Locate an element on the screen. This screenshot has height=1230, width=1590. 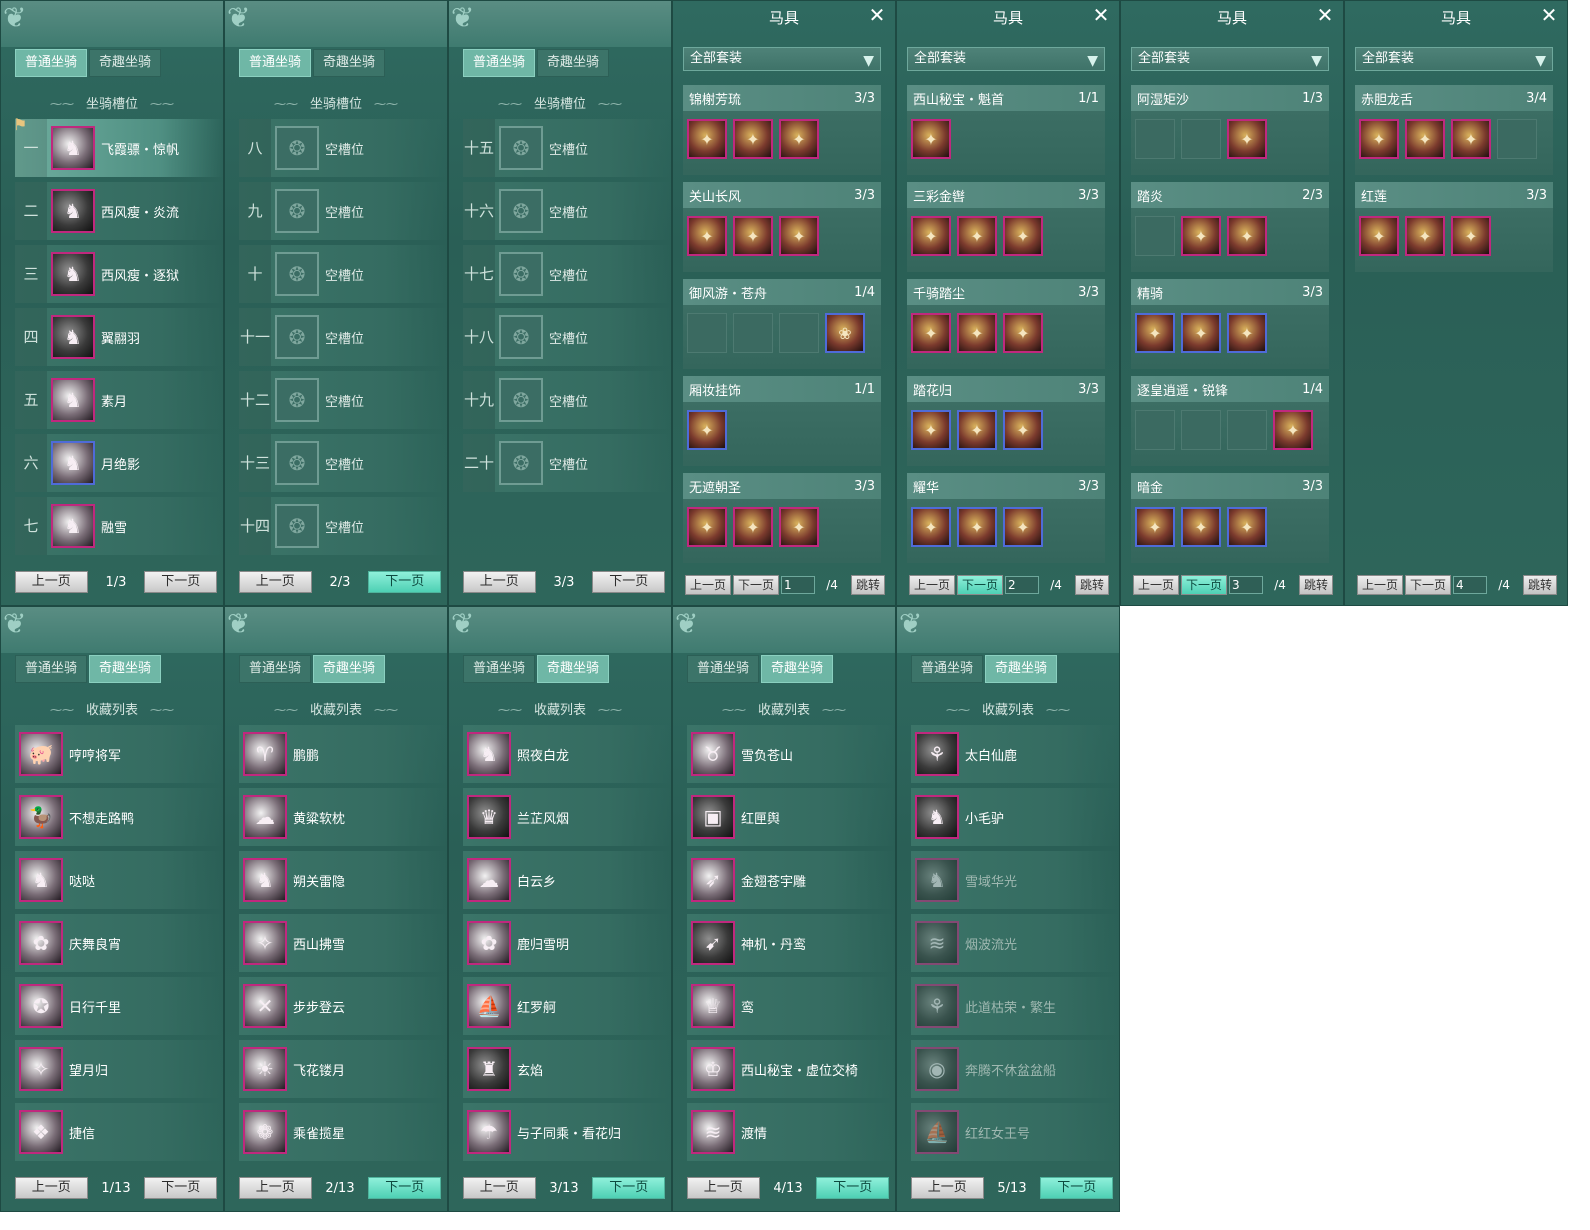
mount-slot: 五 ♞ 素月 is located at coordinates (119, 400).